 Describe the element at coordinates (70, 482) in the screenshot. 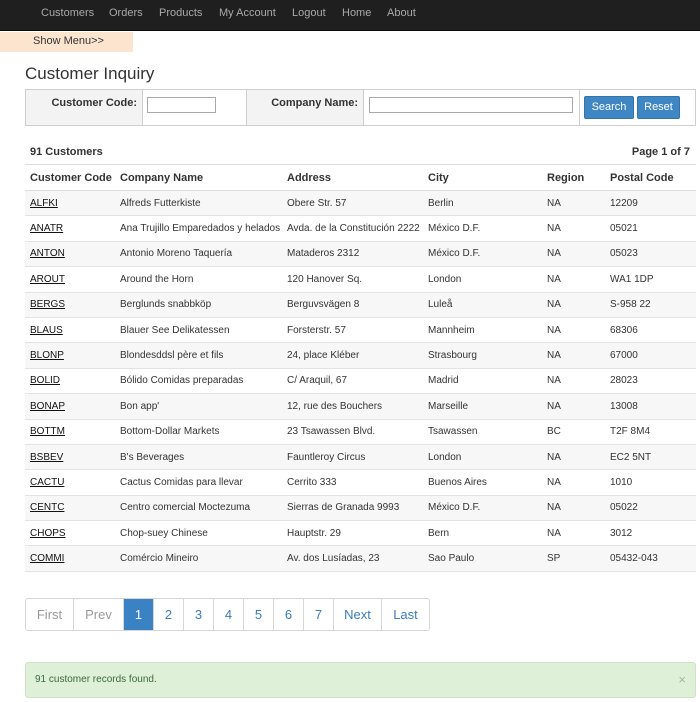

I see `cell-customer-code: CACTU` at that location.